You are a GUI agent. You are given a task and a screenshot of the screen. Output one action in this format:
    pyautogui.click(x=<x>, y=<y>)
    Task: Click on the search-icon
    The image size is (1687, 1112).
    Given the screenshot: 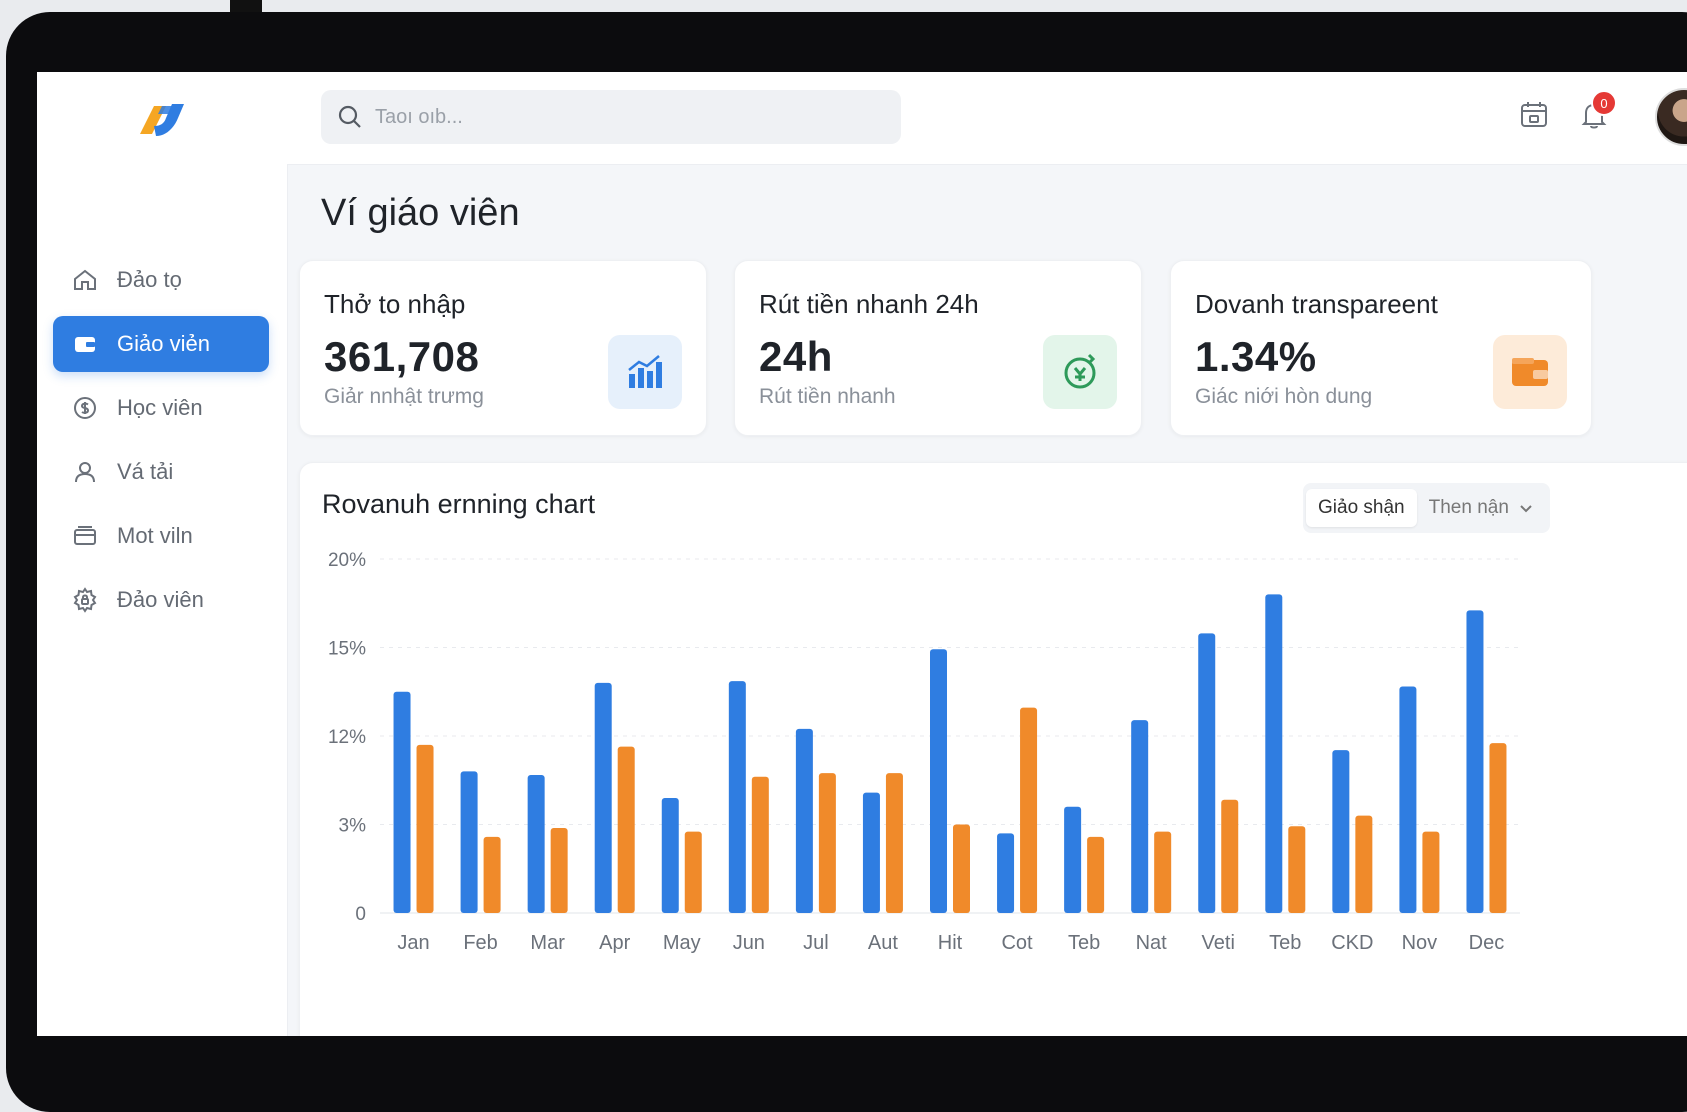 What is the action you would take?
    pyautogui.click(x=349, y=116)
    